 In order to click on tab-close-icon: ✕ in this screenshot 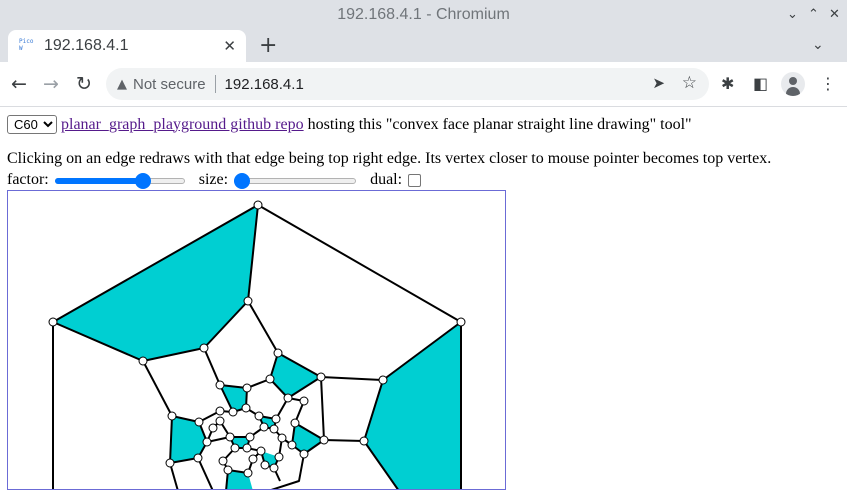, I will do `click(229, 46)`.